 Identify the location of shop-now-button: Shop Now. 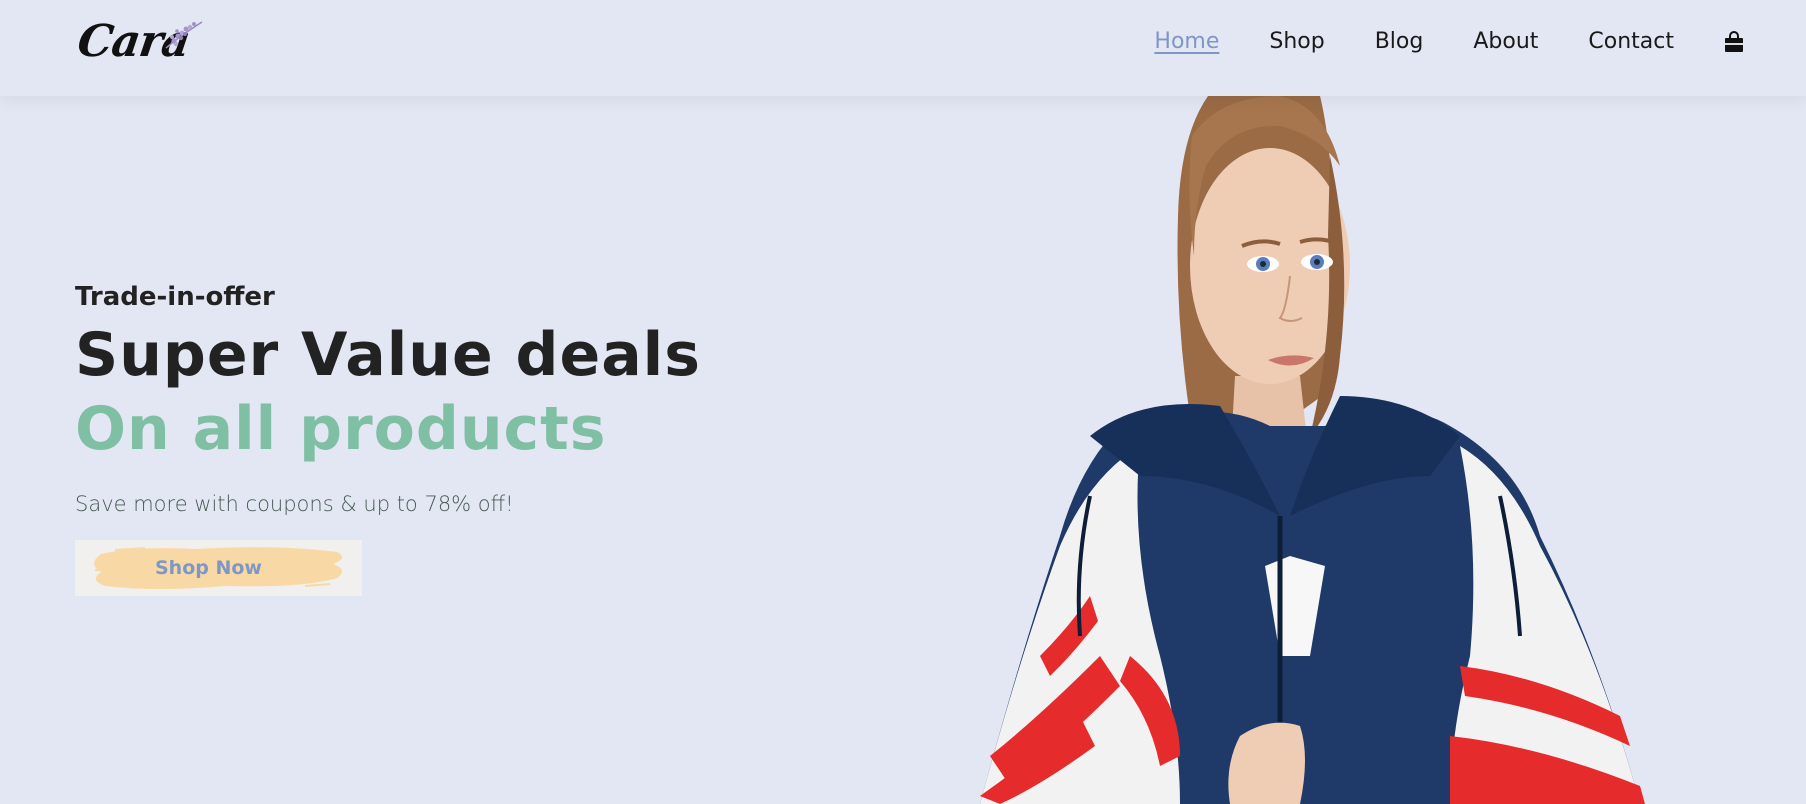
(218, 568).